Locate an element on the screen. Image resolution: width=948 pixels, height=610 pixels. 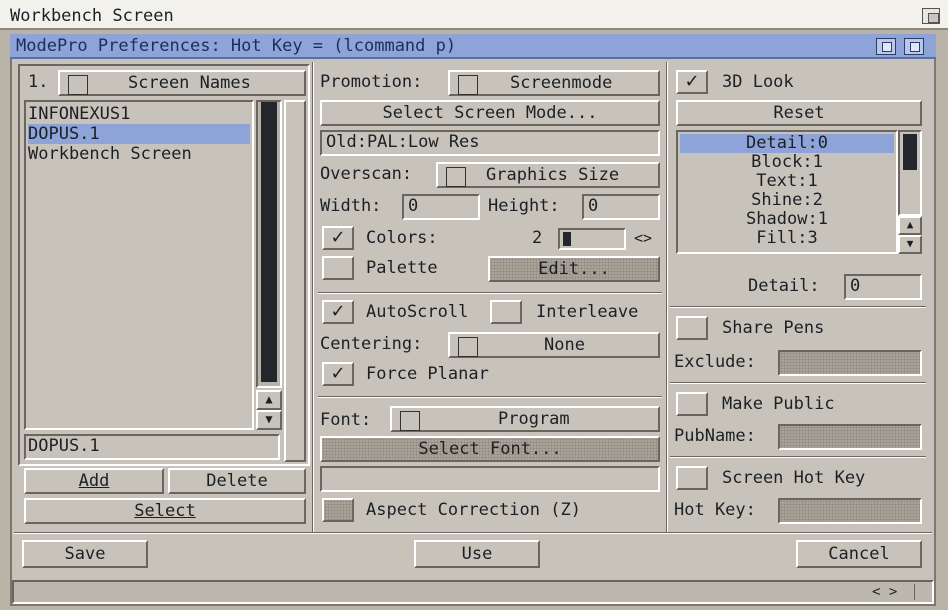
overscan-cycle: Graphics Size is located at coordinates (548, 175).